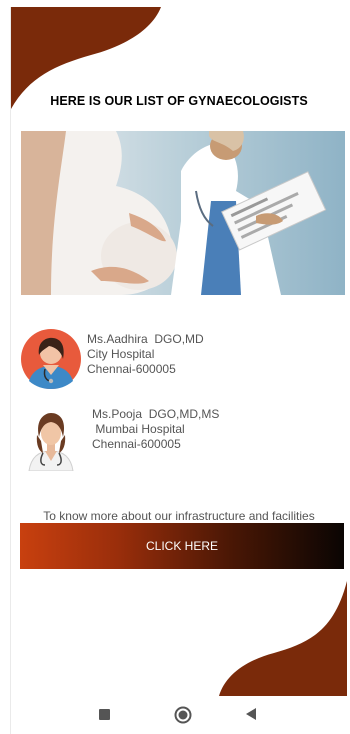 The height and width of the screenshot is (734, 350). What do you see at coordinates (251, 714) in the screenshot?
I see `back-icon` at bounding box center [251, 714].